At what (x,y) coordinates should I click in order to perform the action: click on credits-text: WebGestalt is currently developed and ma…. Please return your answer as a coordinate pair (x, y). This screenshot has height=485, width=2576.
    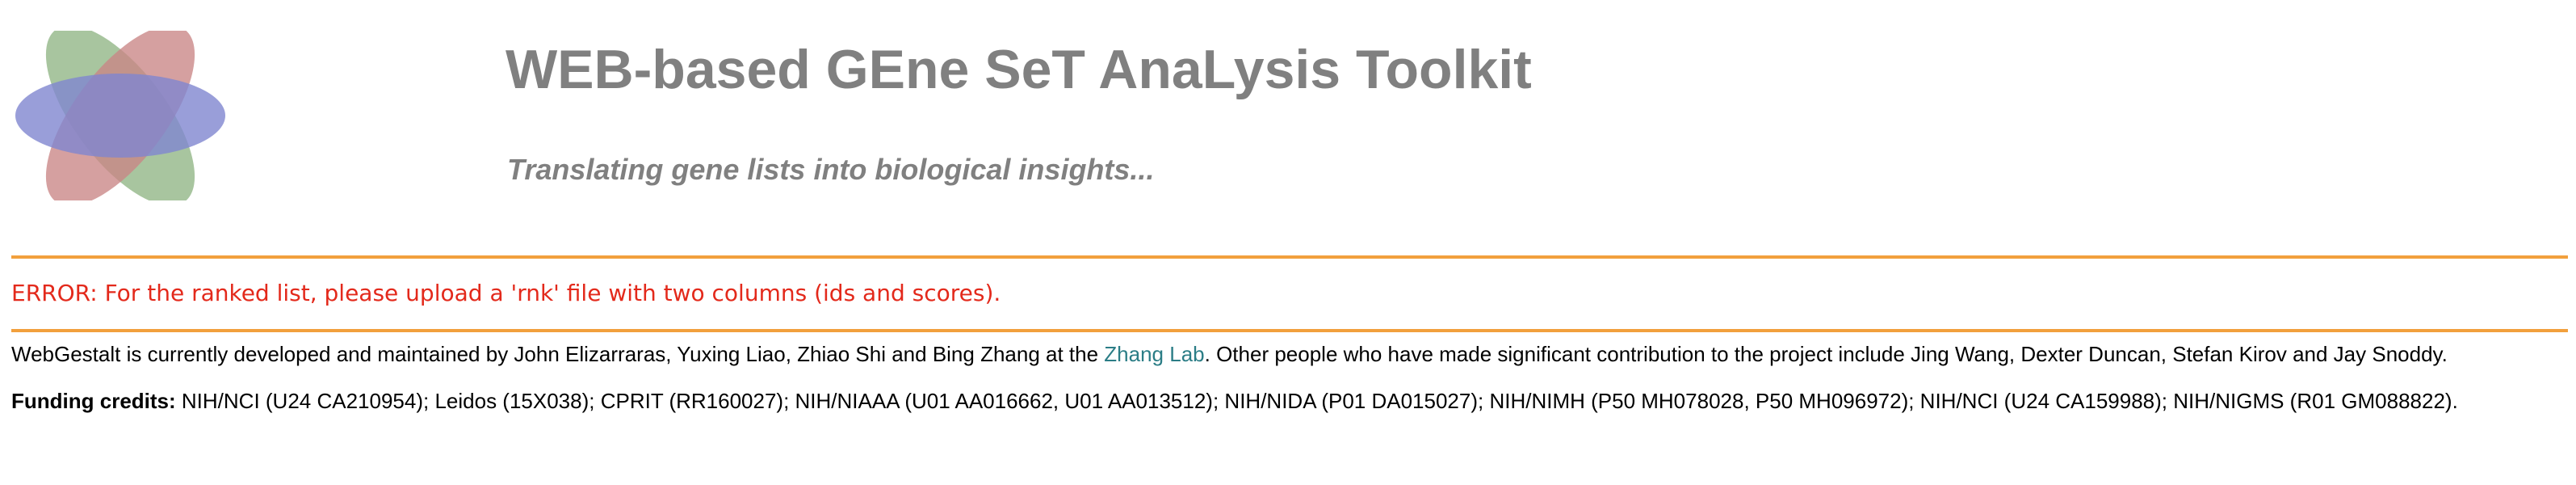
    Looking at the image, I should click on (1229, 354).